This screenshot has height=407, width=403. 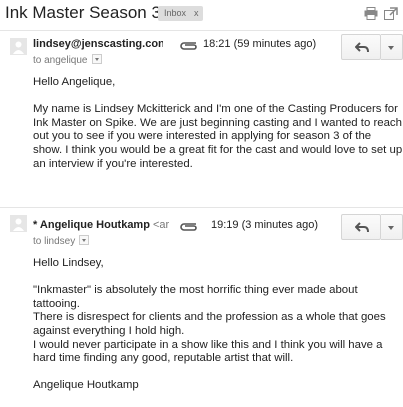 What do you see at coordinates (371, 13) in the screenshot?
I see `print-icon` at bounding box center [371, 13].